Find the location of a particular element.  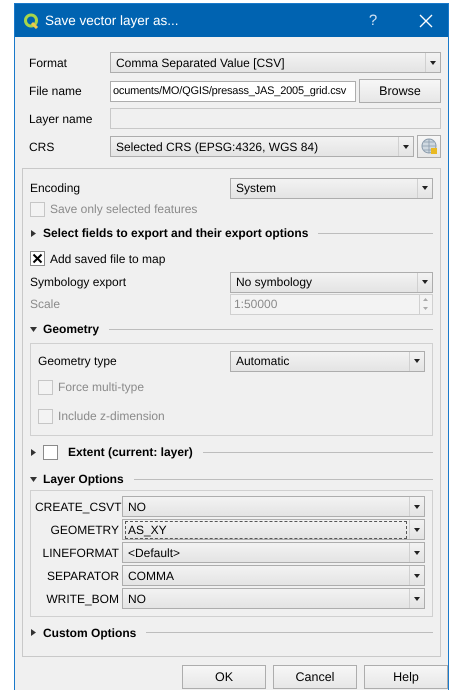

checkbox-label: Include z-dimension is located at coordinates (111, 416).